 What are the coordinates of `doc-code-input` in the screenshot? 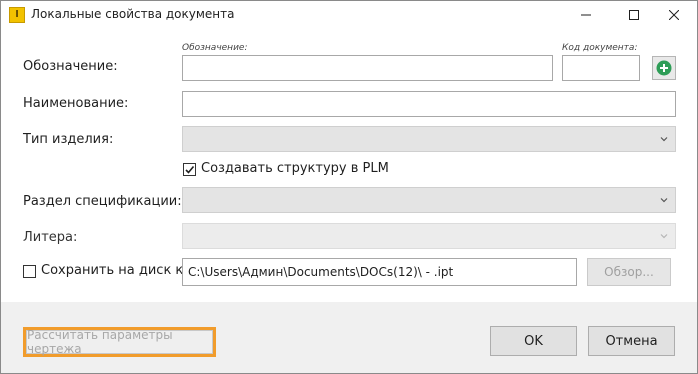 It's located at (601, 68).